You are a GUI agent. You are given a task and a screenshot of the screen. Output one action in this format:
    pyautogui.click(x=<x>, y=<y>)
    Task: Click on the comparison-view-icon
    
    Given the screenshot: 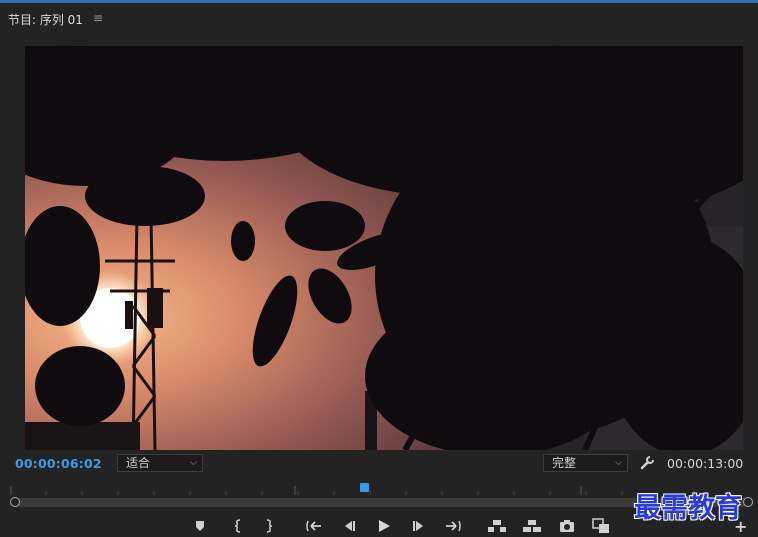 What is the action you would take?
    pyautogui.click(x=601, y=526)
    